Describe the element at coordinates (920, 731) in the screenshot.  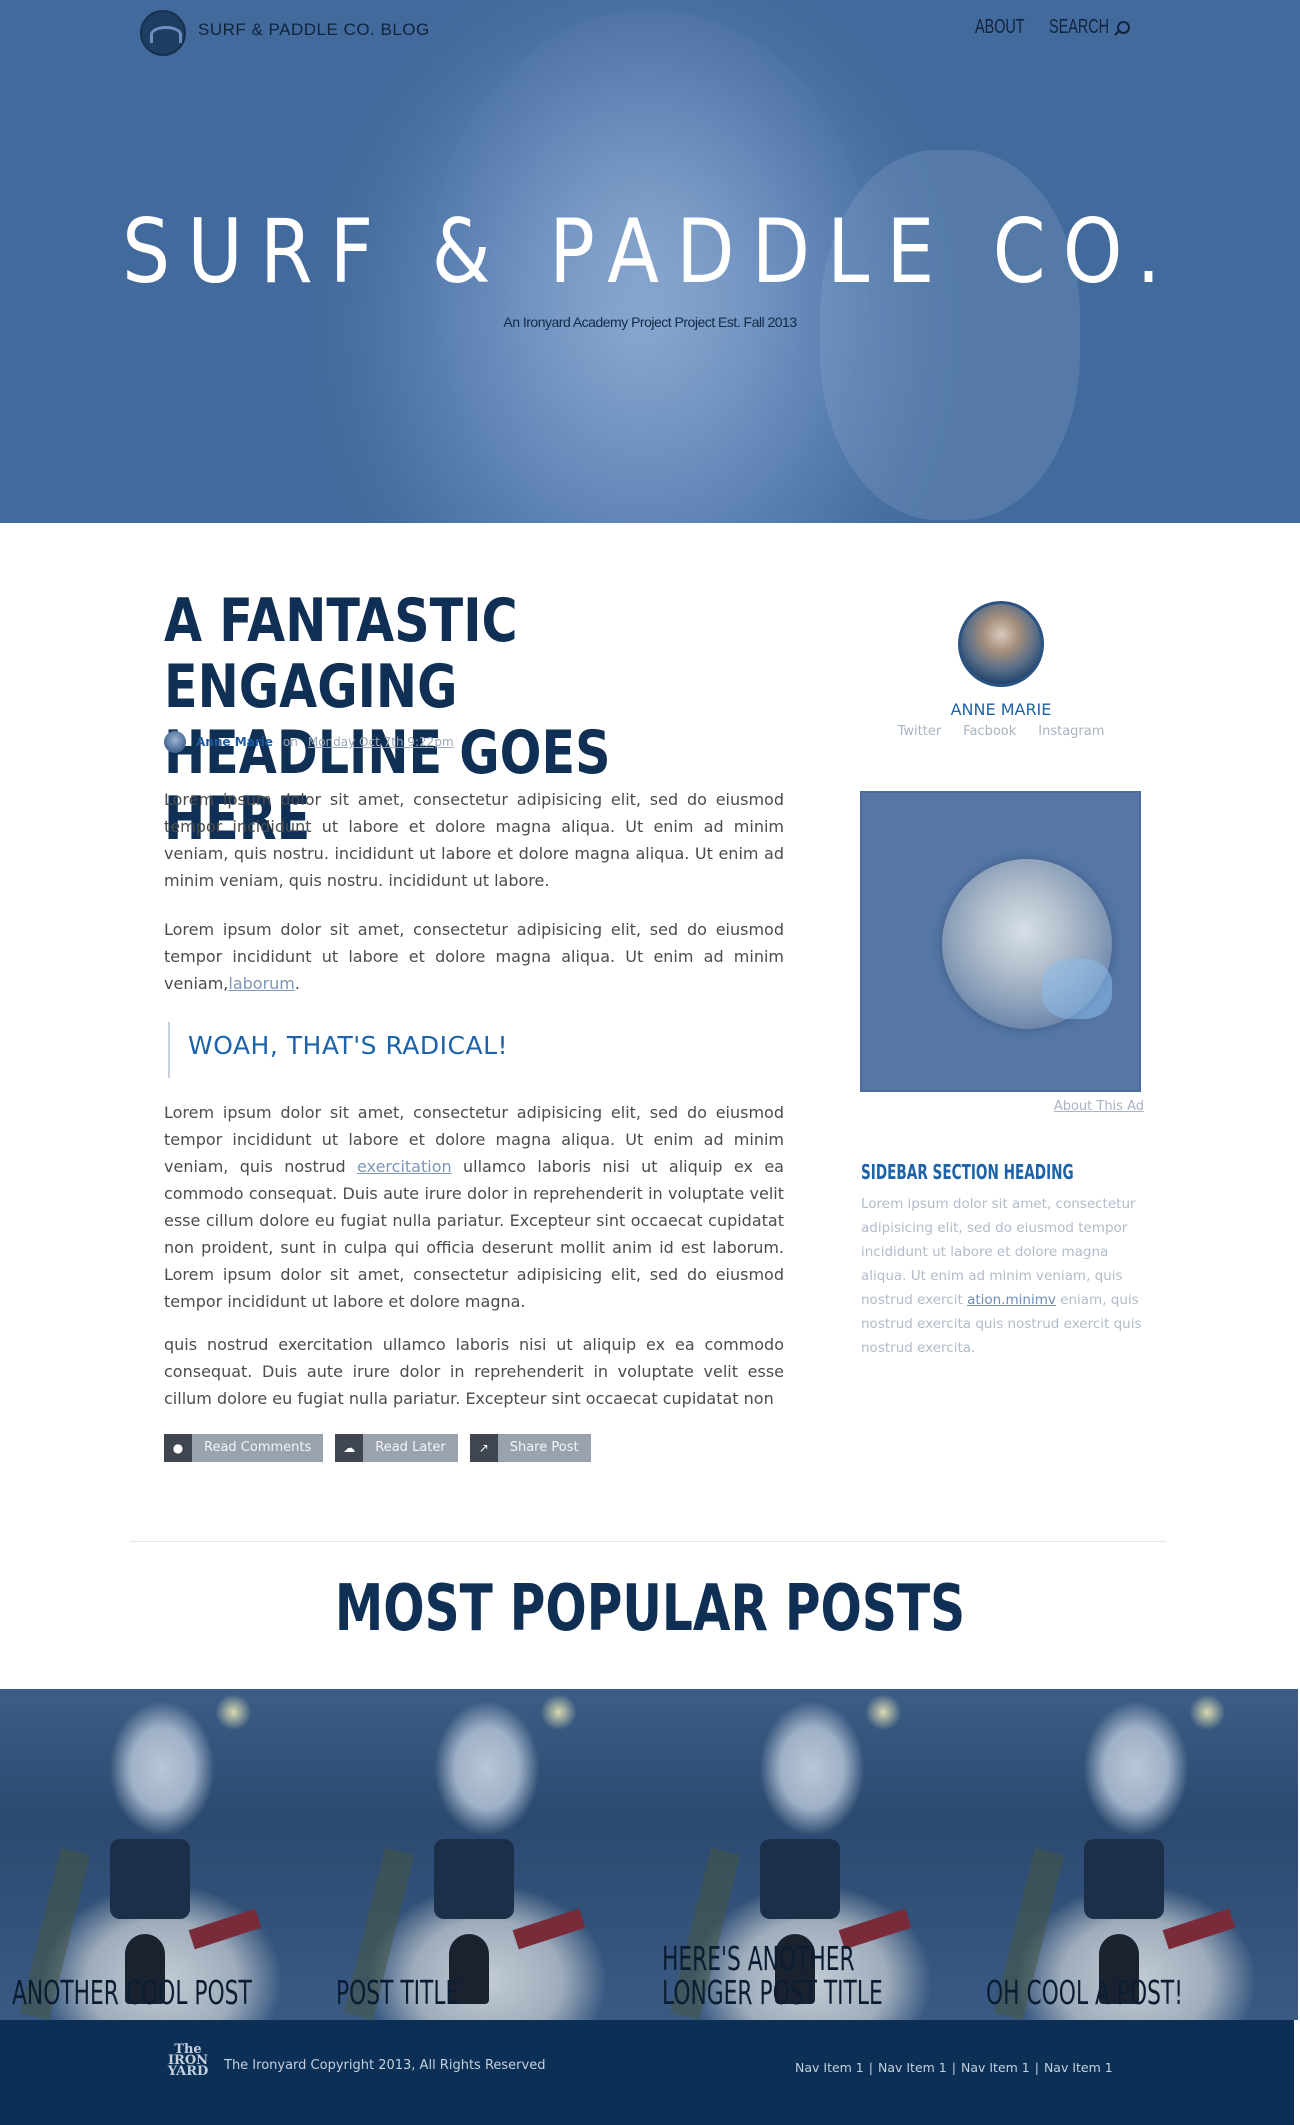
I see `social-link-twitter: Twitter` at that location.